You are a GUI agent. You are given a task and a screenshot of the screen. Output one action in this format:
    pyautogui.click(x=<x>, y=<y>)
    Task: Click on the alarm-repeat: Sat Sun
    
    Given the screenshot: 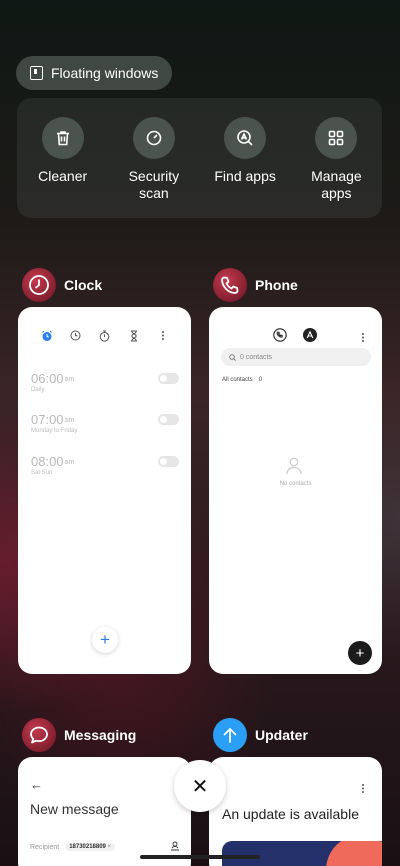 What is the action you would take?
    pyautogui.click(x=42, y=473)
    